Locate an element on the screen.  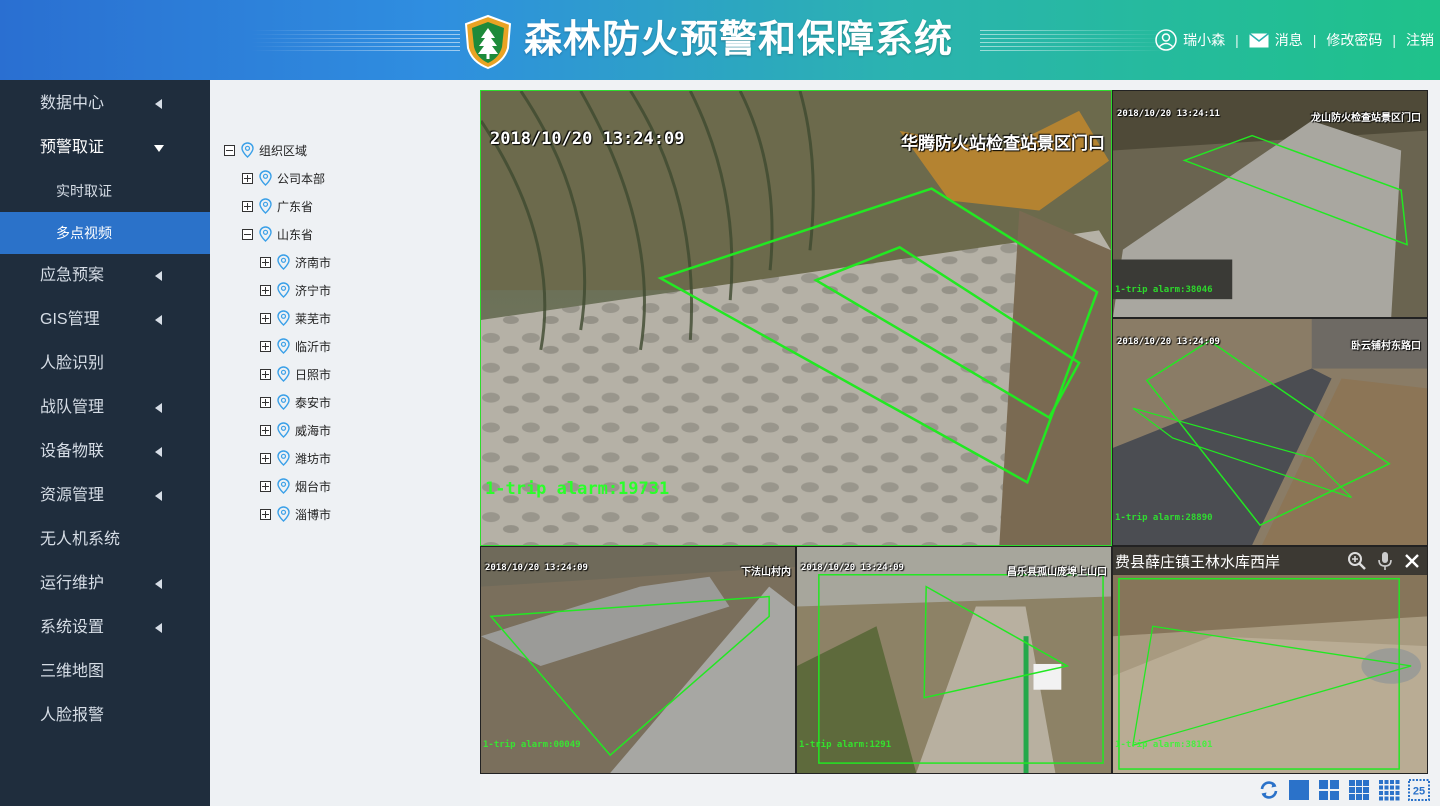
tree-node-city: 济南市 is located at coordinates (295, 262).